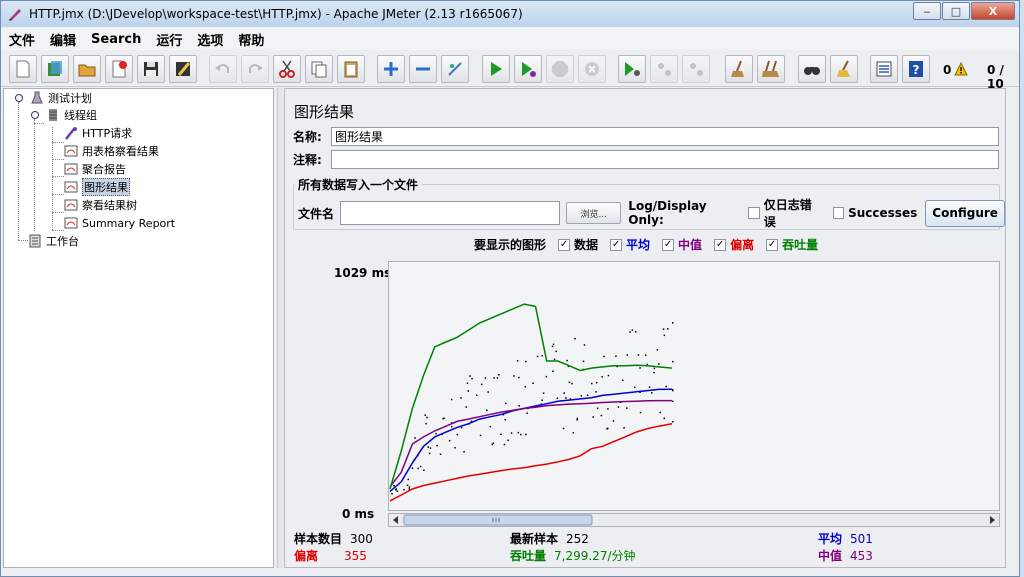  I want to click on tree-node-table-results: 用表格察看结果, so click(111, 151).